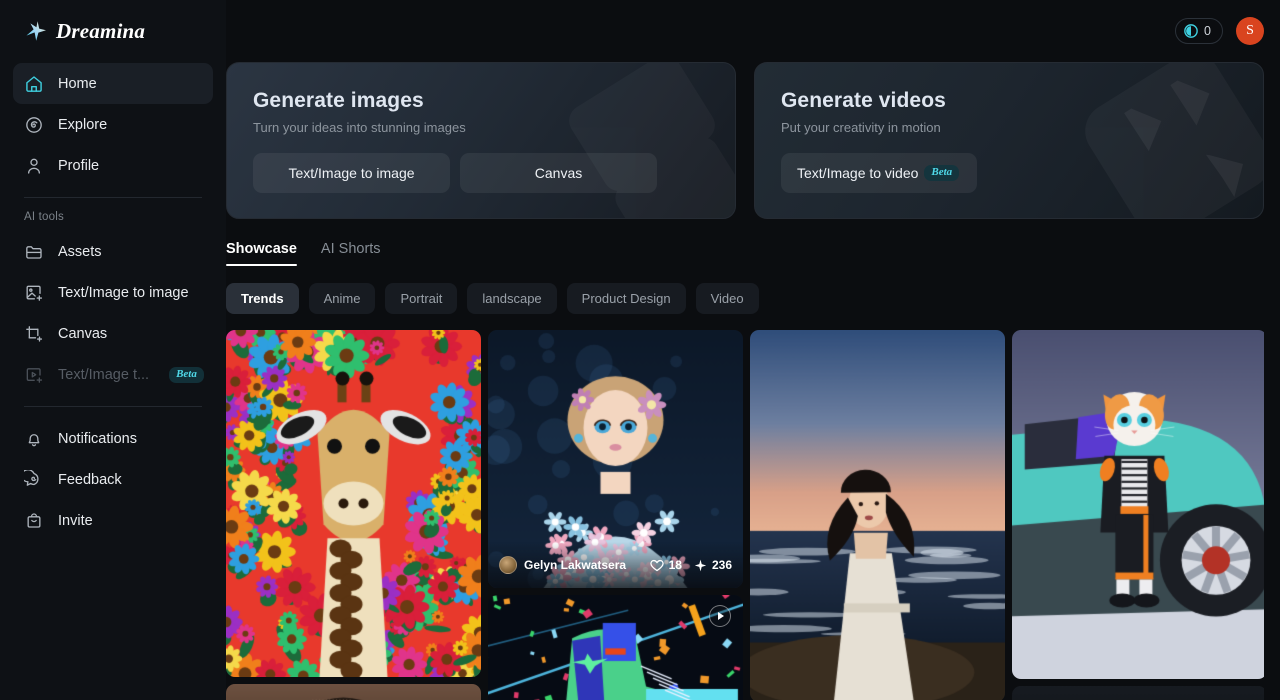 The height and width of the screenshot is (700, 1280). Describe the element at coordinates (721, 565) in the screenshot. I see `use-value: 236` at that location.